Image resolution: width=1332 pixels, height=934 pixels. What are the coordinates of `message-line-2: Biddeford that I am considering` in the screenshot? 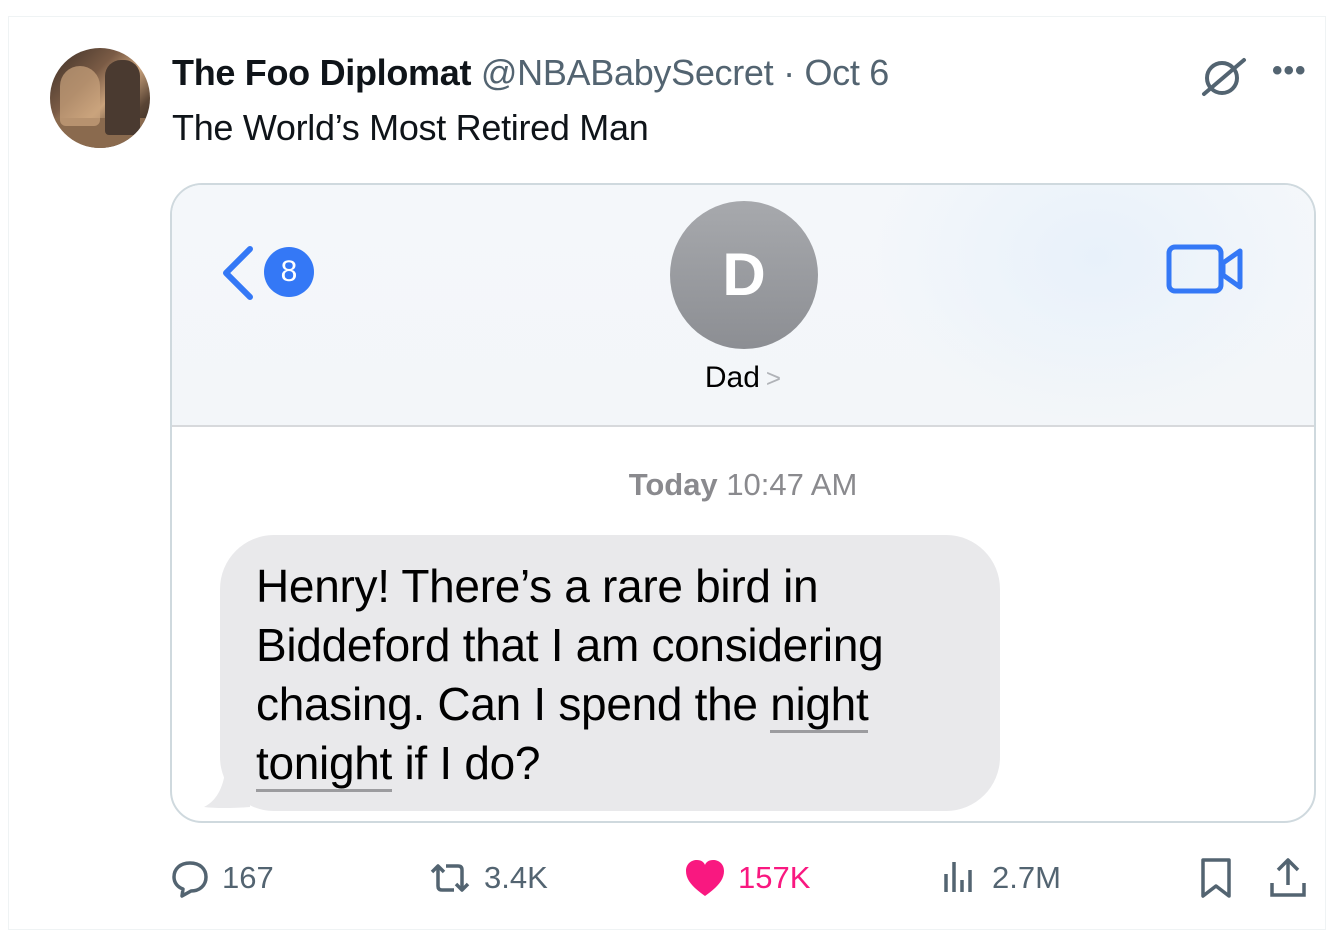 It's located at (570, 645).